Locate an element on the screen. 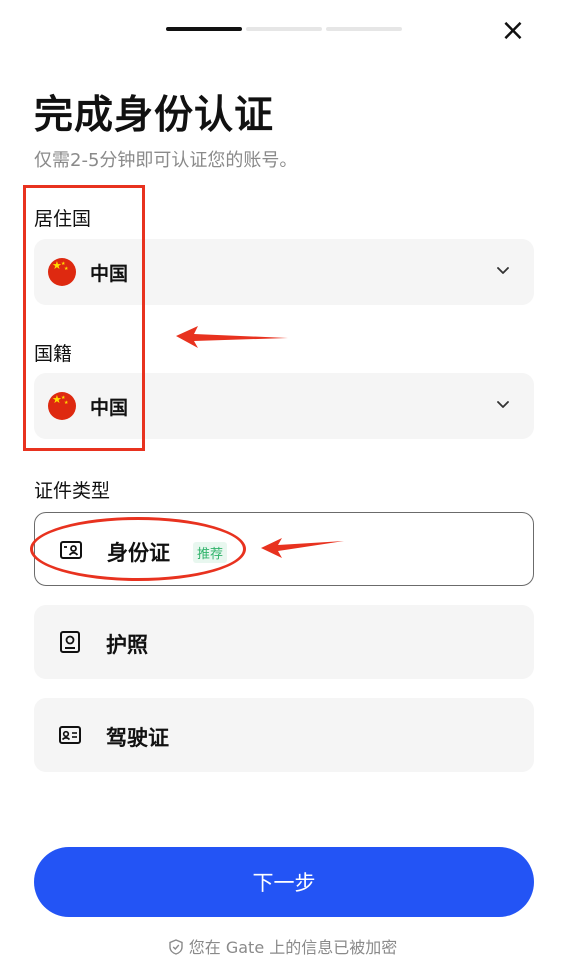 The height and width of the screenshot is (979, 566). document-option-label: 护照 is located at coordinates (127, 645).